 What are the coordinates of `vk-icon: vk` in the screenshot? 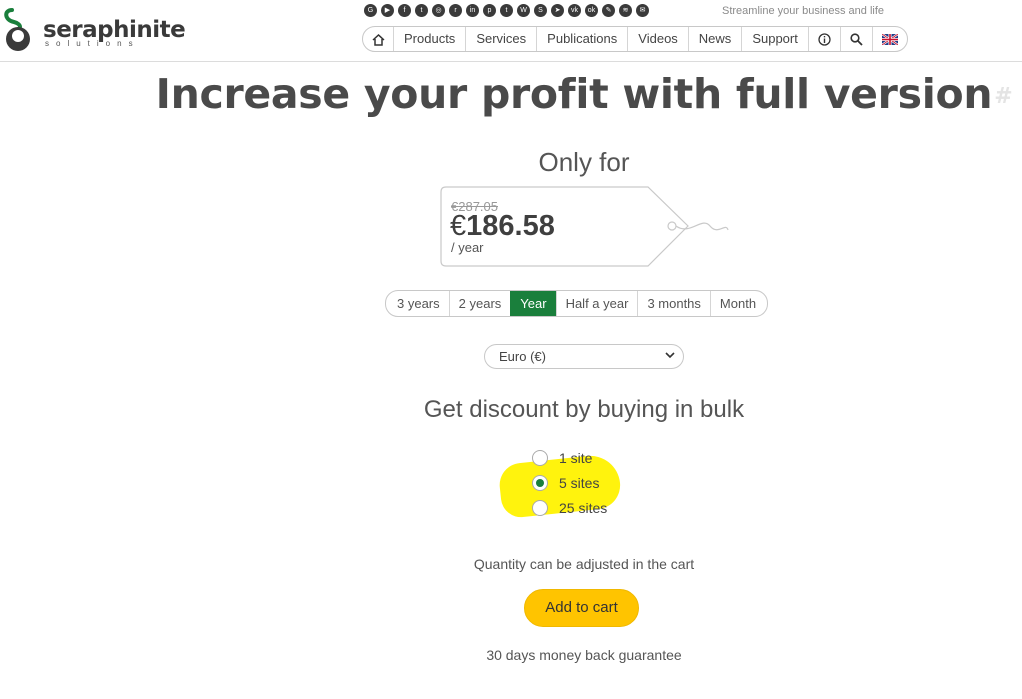 It's located at (574, 10).